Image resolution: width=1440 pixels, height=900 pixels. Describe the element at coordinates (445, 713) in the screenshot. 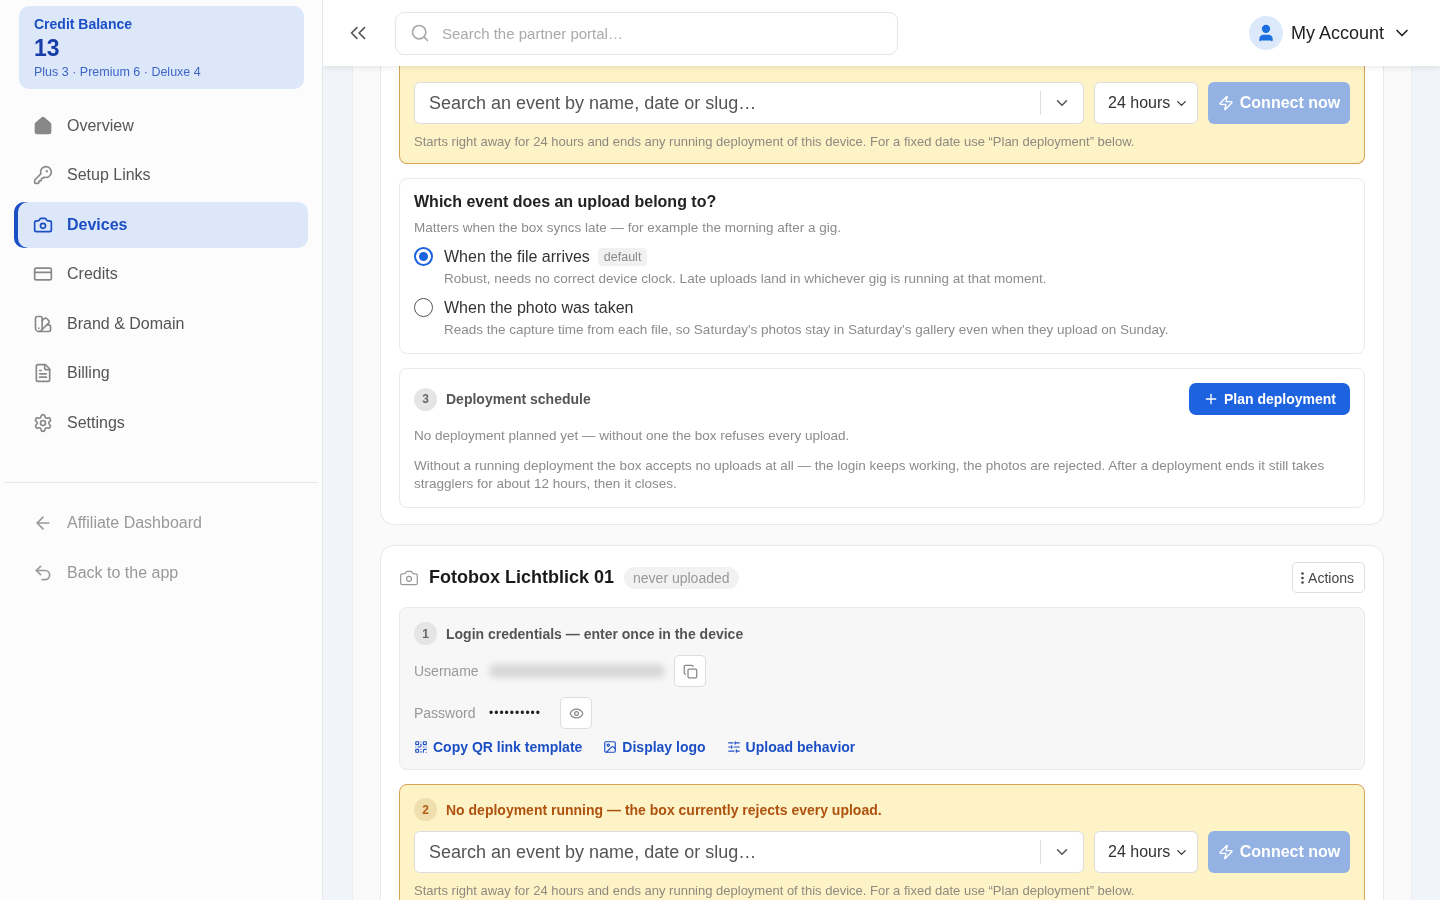

I see `password-label: Password` at that location.